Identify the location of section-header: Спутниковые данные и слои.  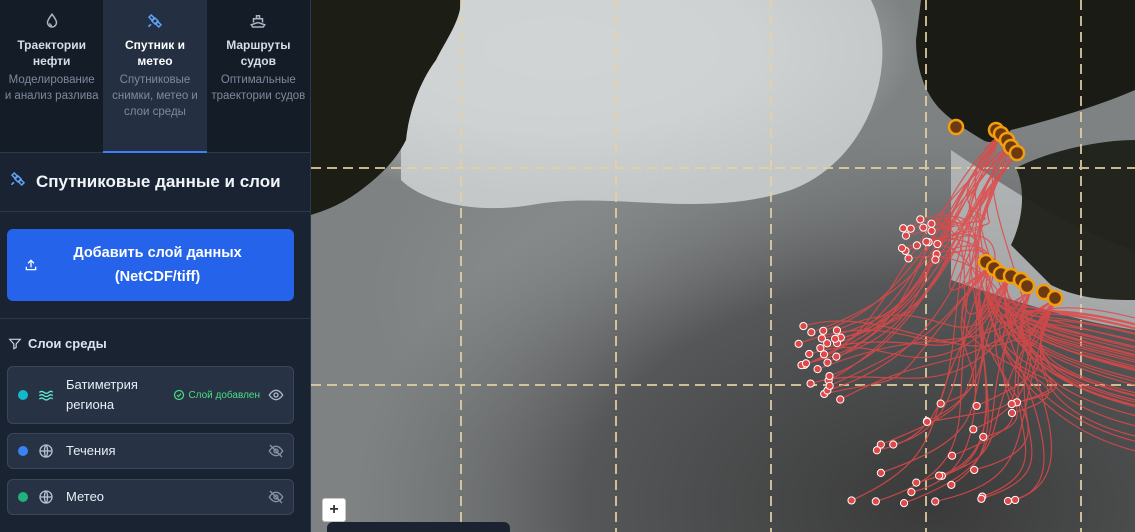
(155, 182).